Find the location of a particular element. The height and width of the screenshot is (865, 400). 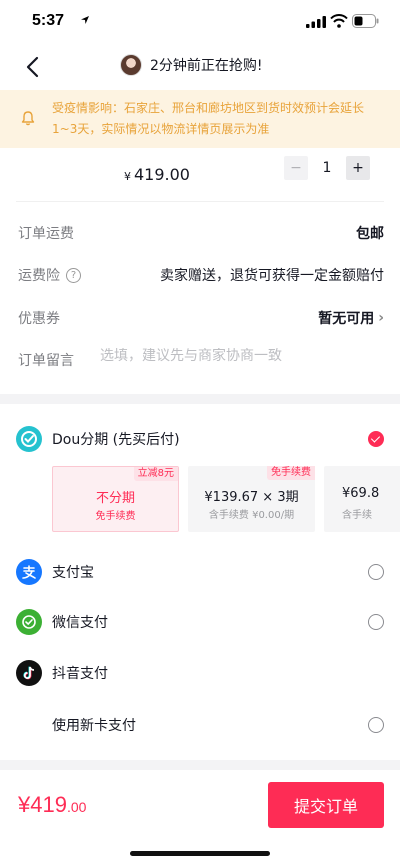

plan-tag: 立减8元 is located at coordinates (155, 474).